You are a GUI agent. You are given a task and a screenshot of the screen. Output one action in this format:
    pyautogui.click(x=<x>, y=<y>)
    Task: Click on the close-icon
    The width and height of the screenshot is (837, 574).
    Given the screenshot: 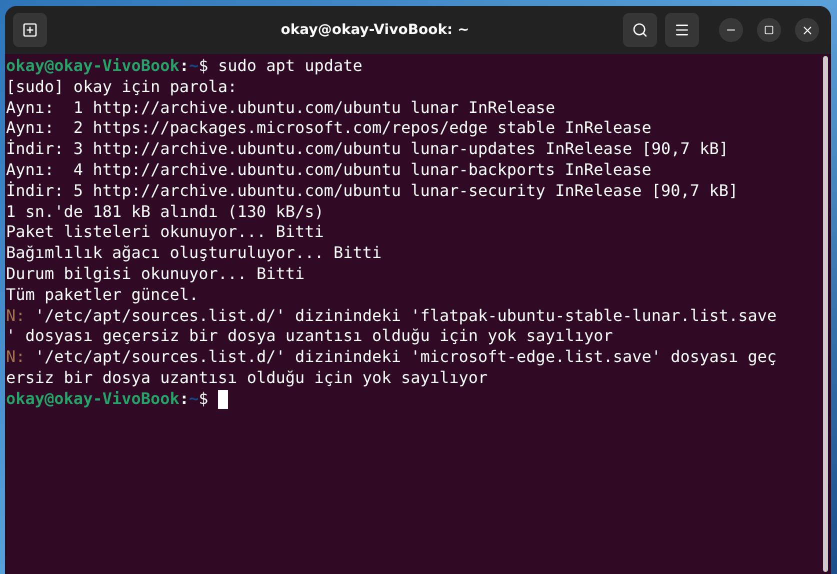 What is the action you would take?
    pyautogui.click(x=807, y=30)
    